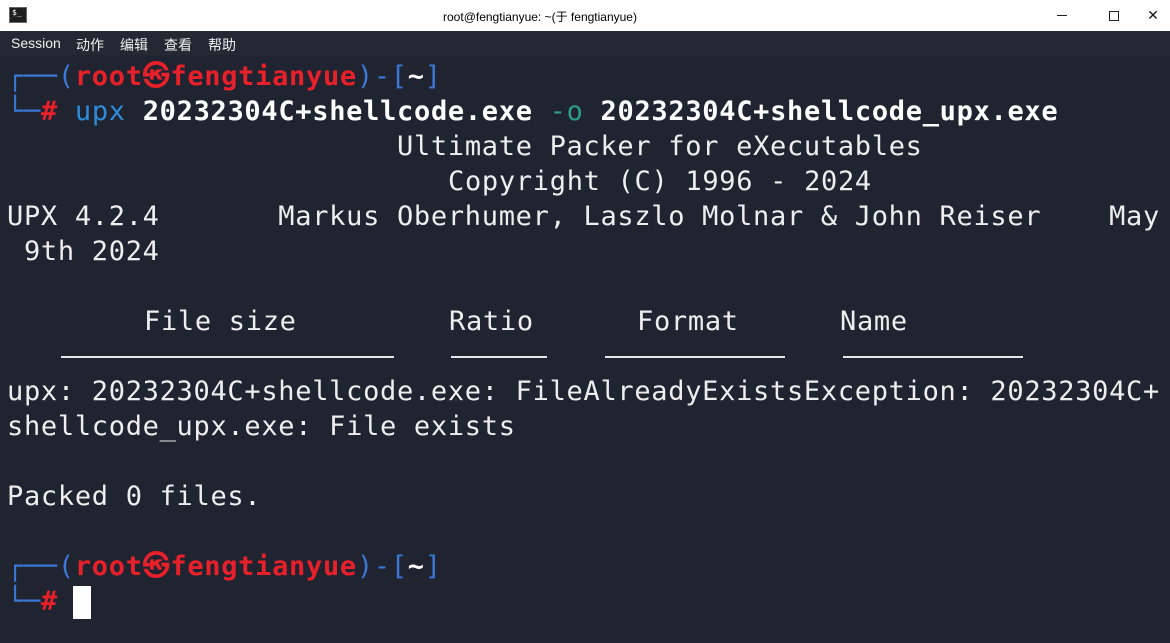 The height and width of the screenshot is (643, 1170). Describe the element at coordinates (499, 357) in the screenshot. I see `rule-ratio` at that location.